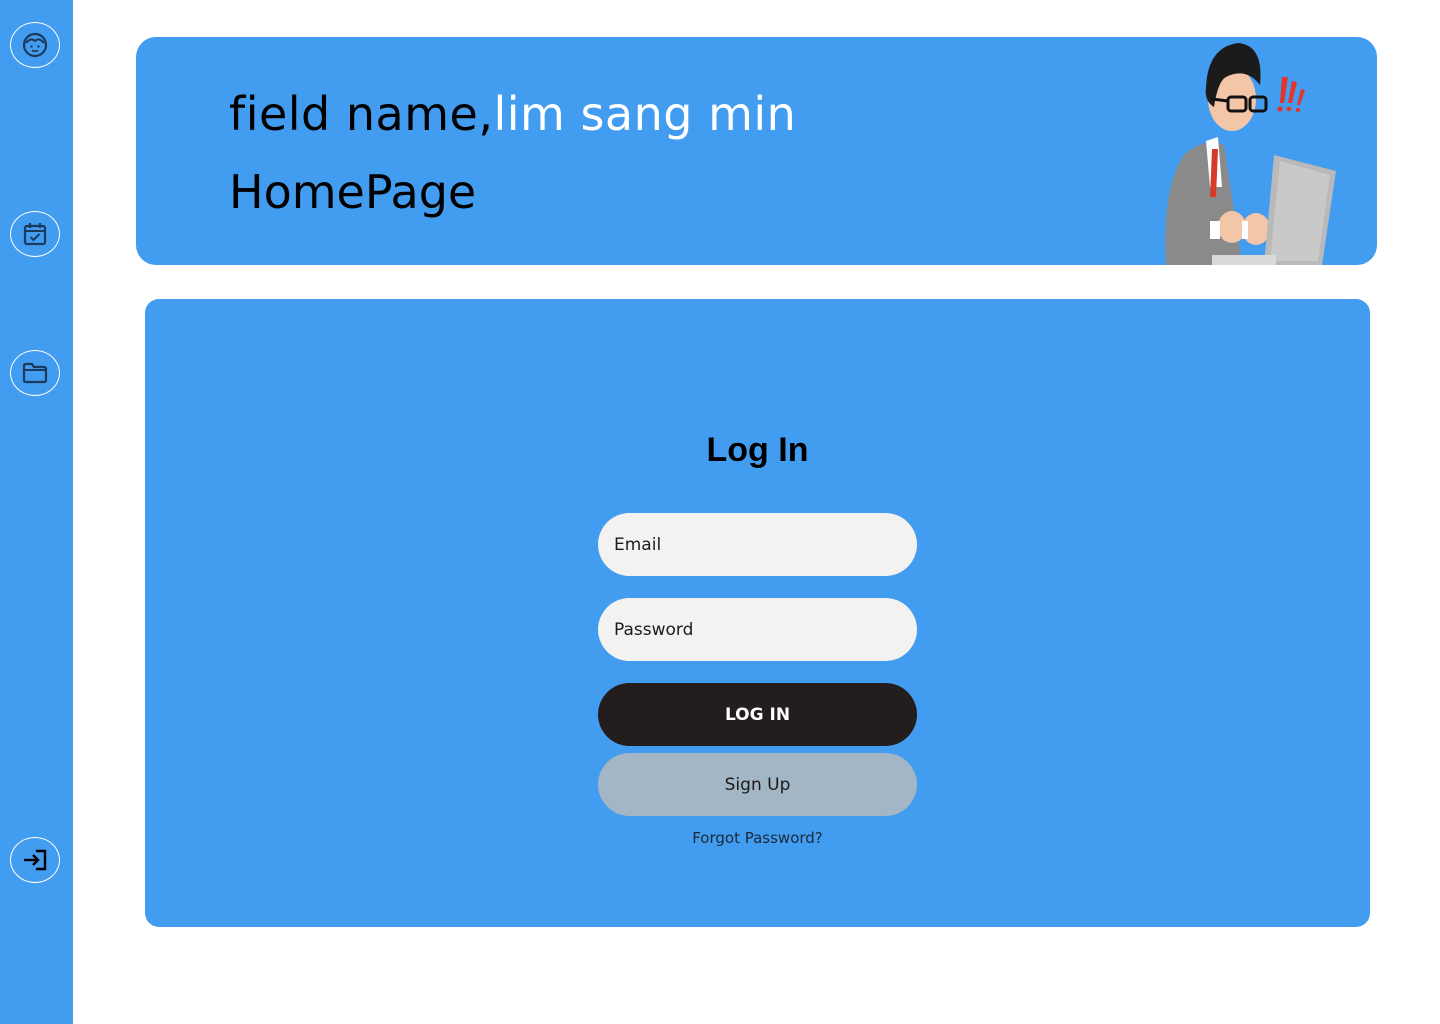 The width and height of the screenshot is (1440, 1024). I want to click on login-button: LOG IN, so click(757, 714).